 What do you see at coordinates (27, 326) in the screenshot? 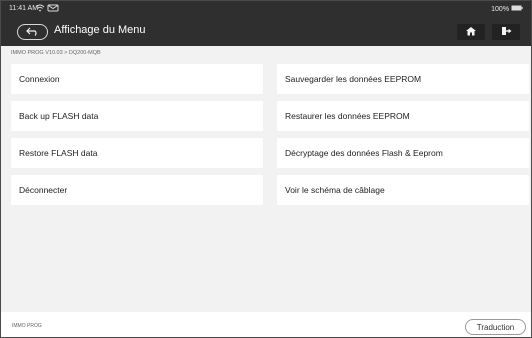
I see `footer-label: IMMO PROG` at bounding box center [27, 326].